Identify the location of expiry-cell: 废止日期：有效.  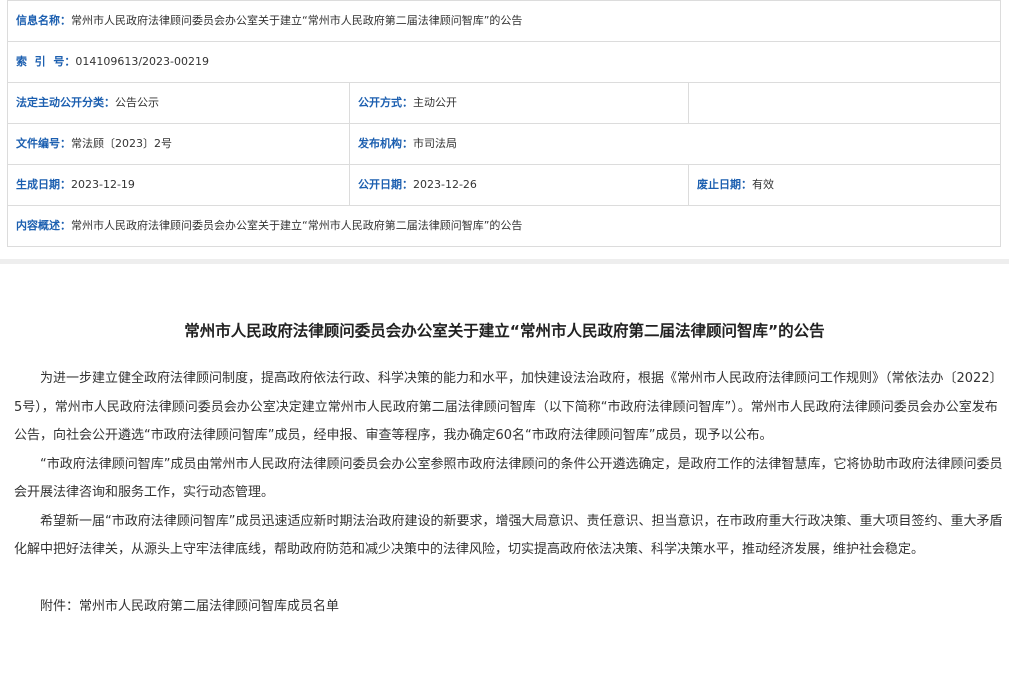
(844, 185).